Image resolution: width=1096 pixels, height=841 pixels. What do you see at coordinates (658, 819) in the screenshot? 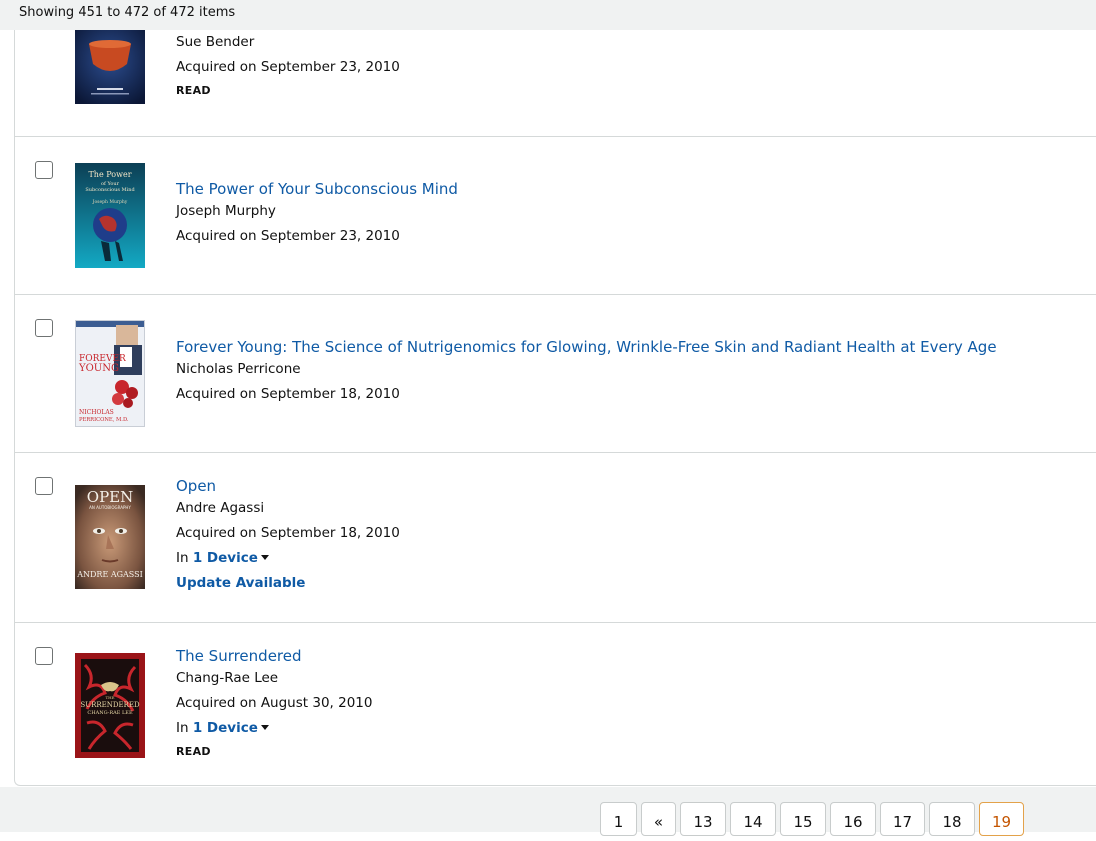
I see `page-prev-button: «` at bounding box center [658, 819].